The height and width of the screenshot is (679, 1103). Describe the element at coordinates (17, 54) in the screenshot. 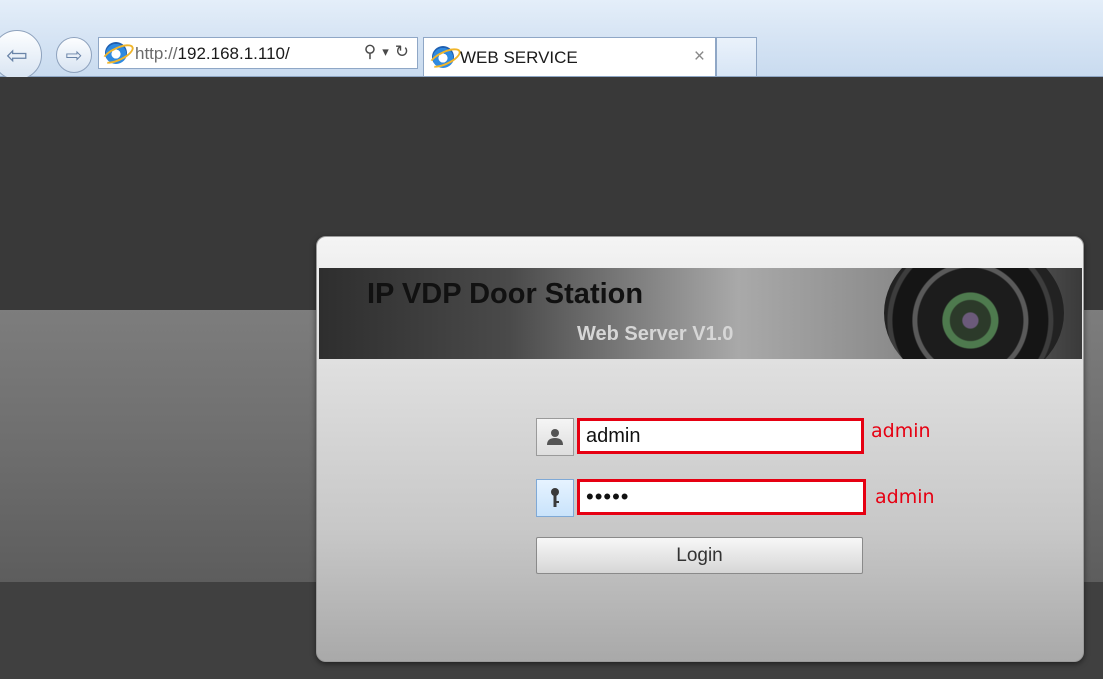

I see `back-arrow-icon: ⇦` at that location.